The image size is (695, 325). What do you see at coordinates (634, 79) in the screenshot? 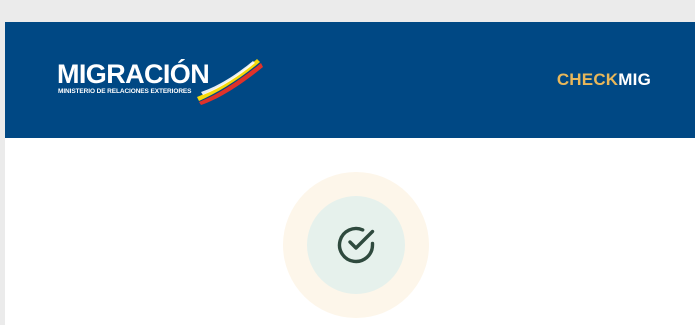
I see `brand-mig-text: MIG` at bounding box center [634, 79].